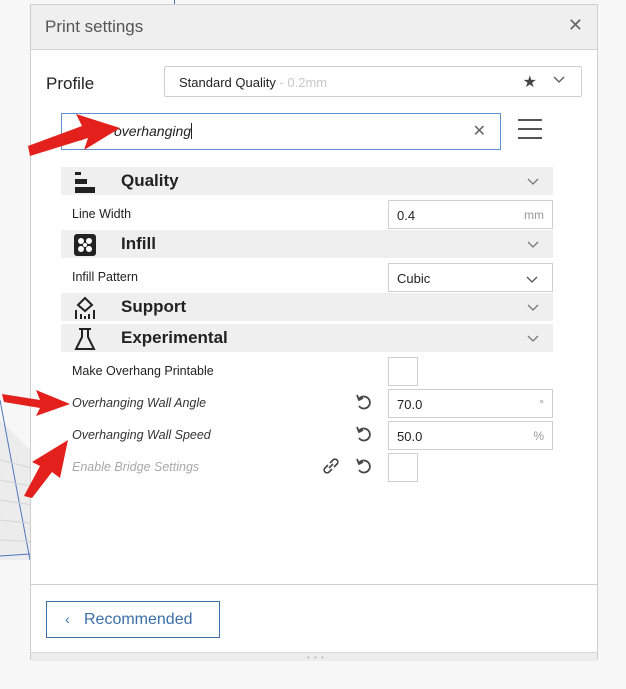 The width and height of the screenshot is (626, 689). I want to click on overhanging-wall-angle-input: 70.0 °, so click(470, 403).